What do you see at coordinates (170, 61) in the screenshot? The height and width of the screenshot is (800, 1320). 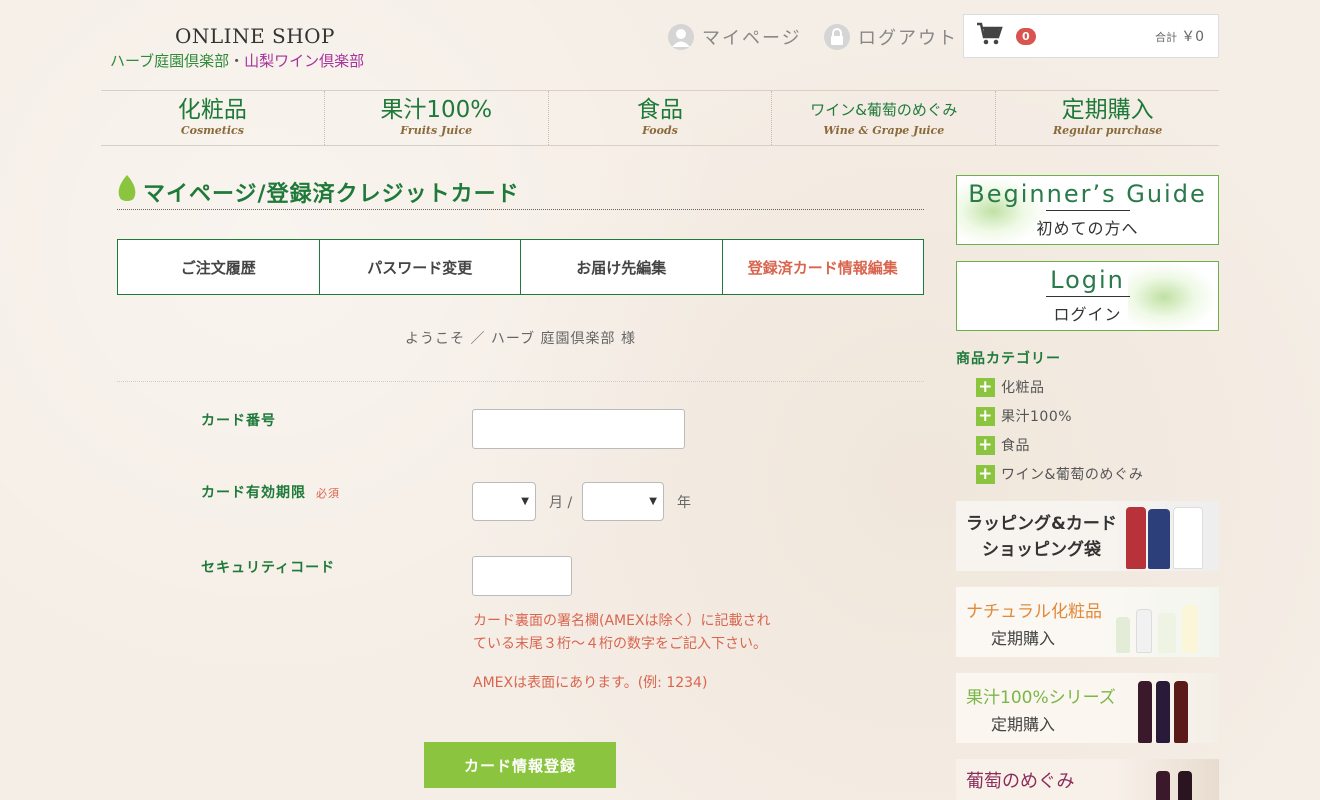 I see `logo-herb-club: ハーブ庭園倶楽部` at bounding box center [170, 61].